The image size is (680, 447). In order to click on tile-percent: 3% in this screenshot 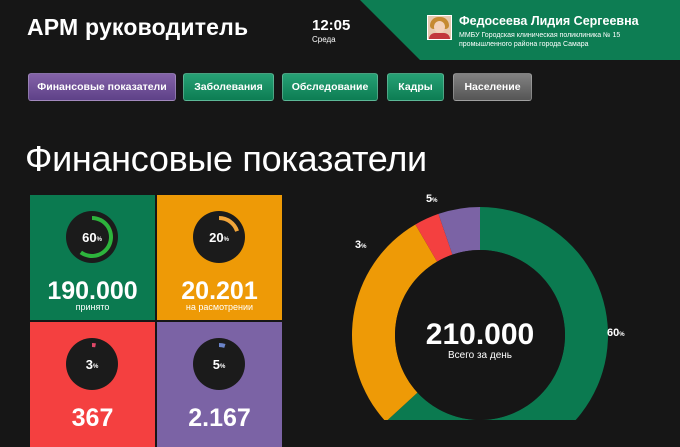, I will do `click(92, 364)`.